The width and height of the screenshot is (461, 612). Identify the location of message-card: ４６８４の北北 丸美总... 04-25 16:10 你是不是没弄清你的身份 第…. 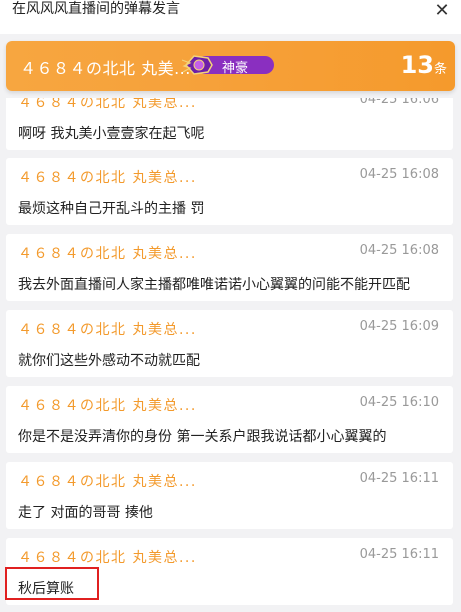
(229, 419).